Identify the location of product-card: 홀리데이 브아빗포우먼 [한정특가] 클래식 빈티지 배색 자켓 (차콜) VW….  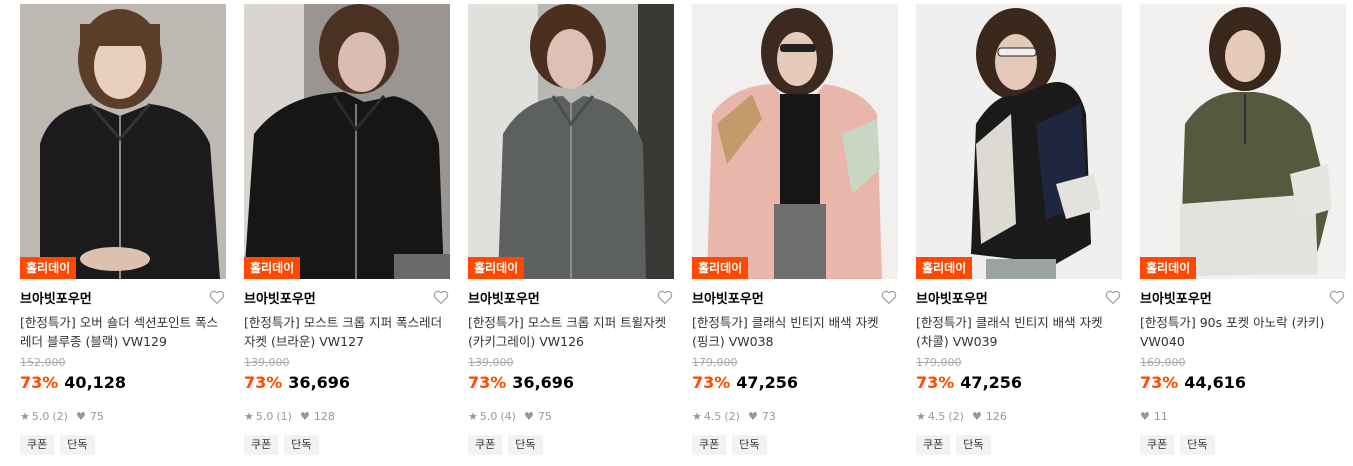
(1019, 229).